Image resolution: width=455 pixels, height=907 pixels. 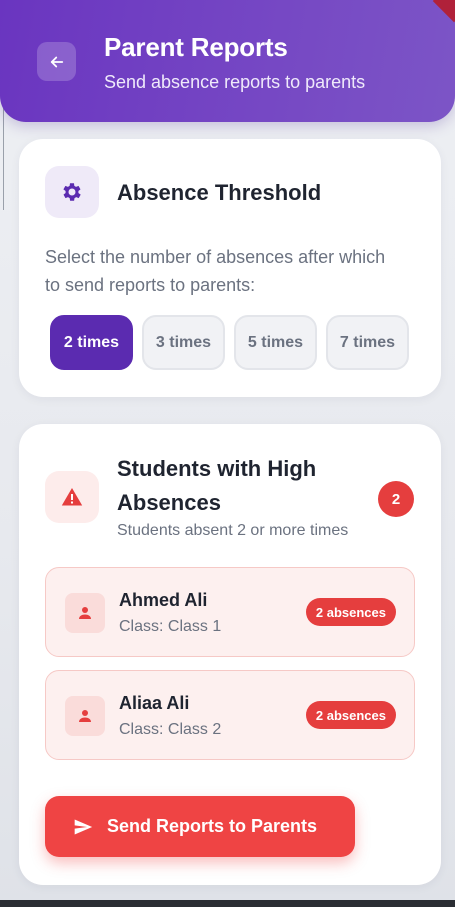 I want to click on threshold-option-3: 3 times, so click(x=183, y=342).